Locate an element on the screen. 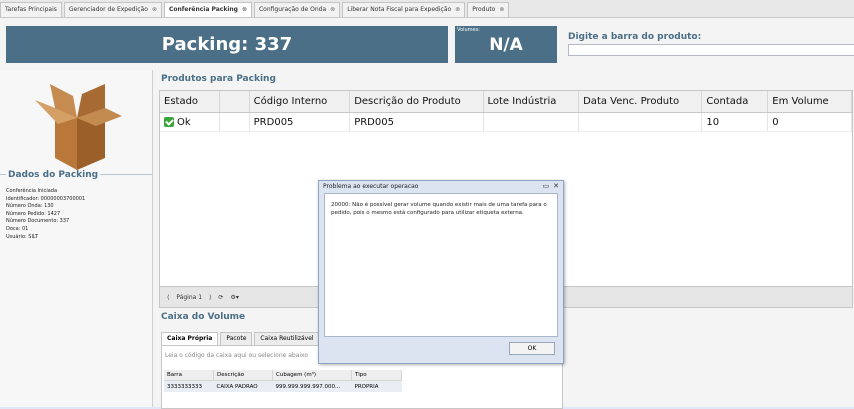  volumes-box: Volumes: N/A is located at coordinates (506, 44).